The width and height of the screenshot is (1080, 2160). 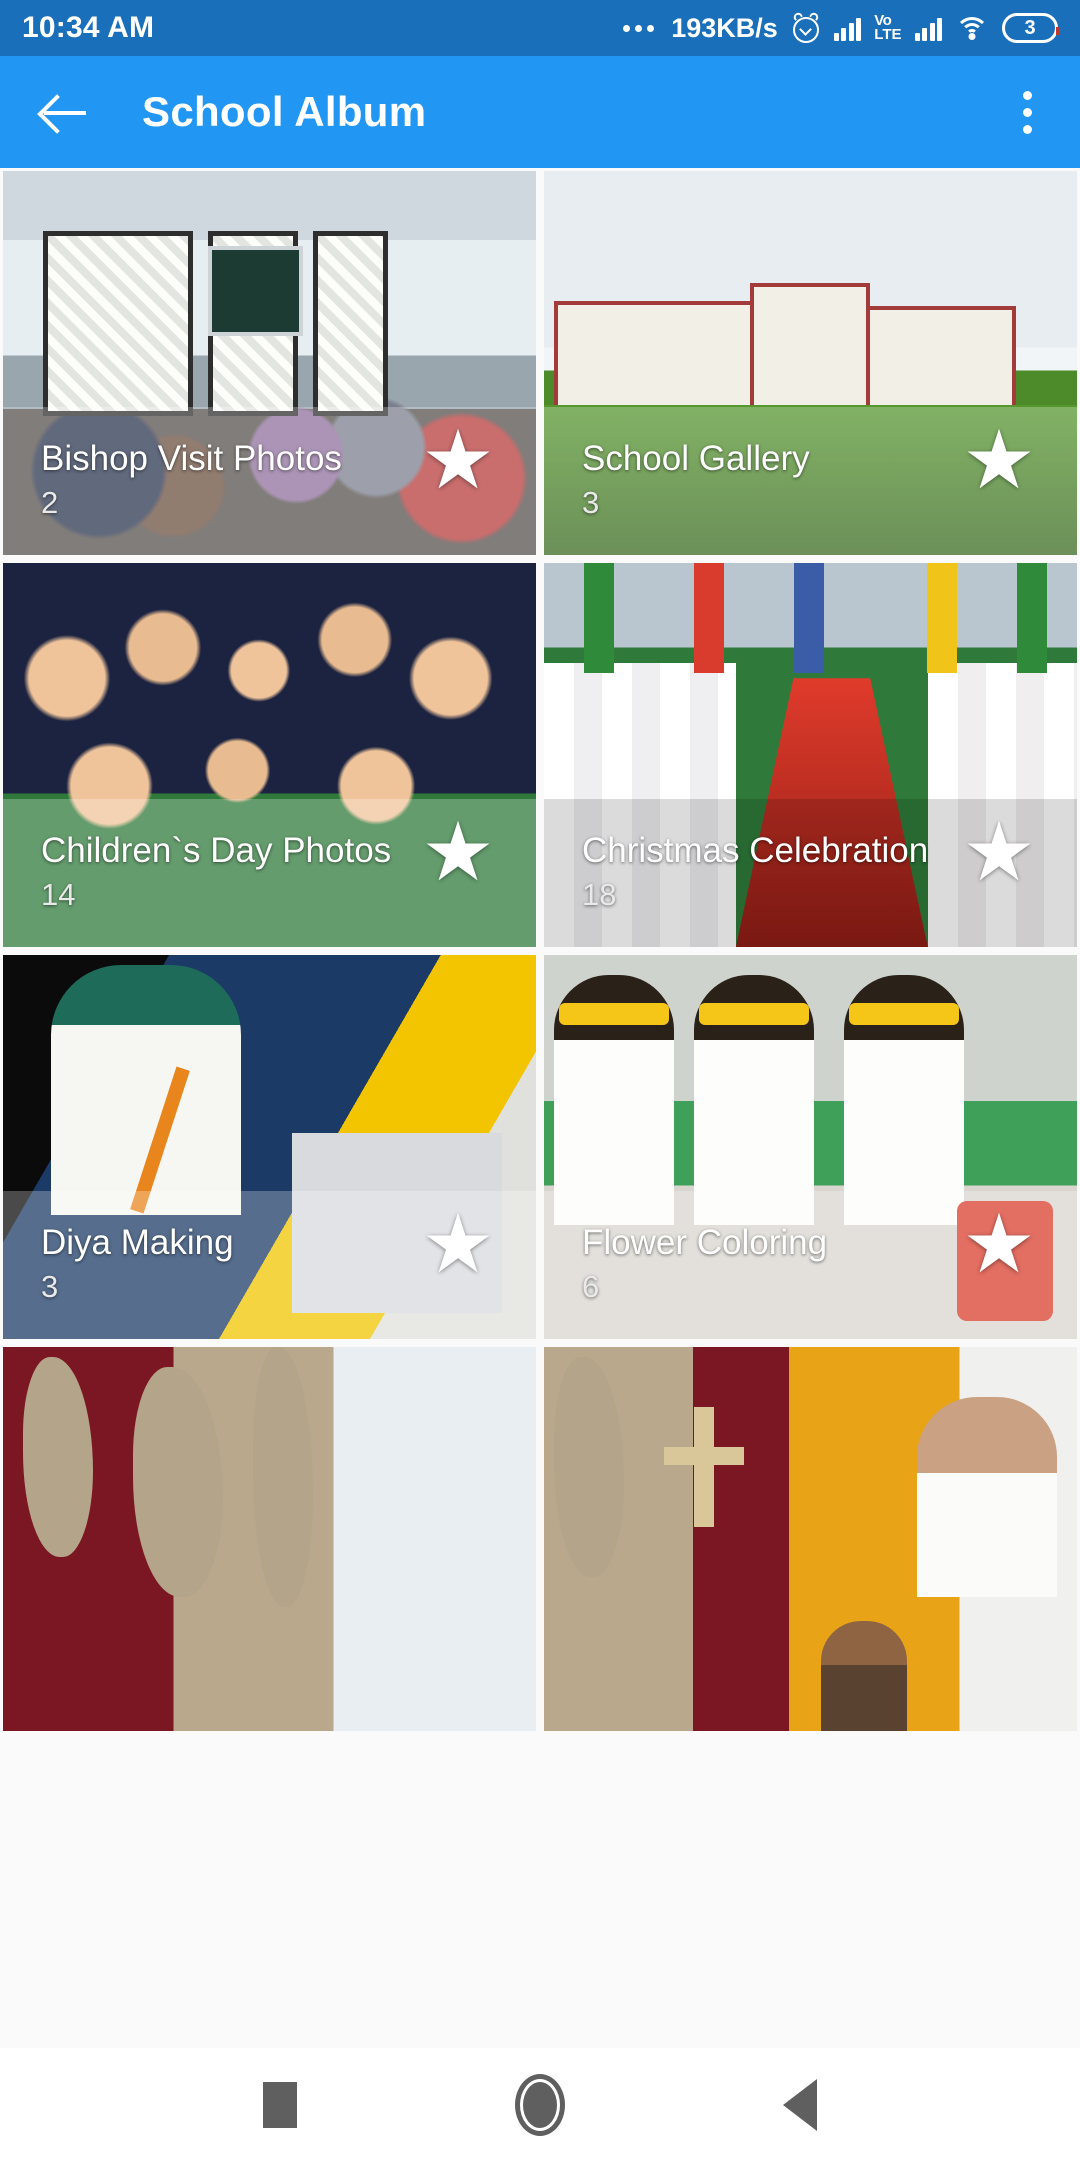 What do you see at coordinates (755, 871) in the screenshot?
I see `album-caption: Christmas Celebration 18` at bounding box center [755, 871].